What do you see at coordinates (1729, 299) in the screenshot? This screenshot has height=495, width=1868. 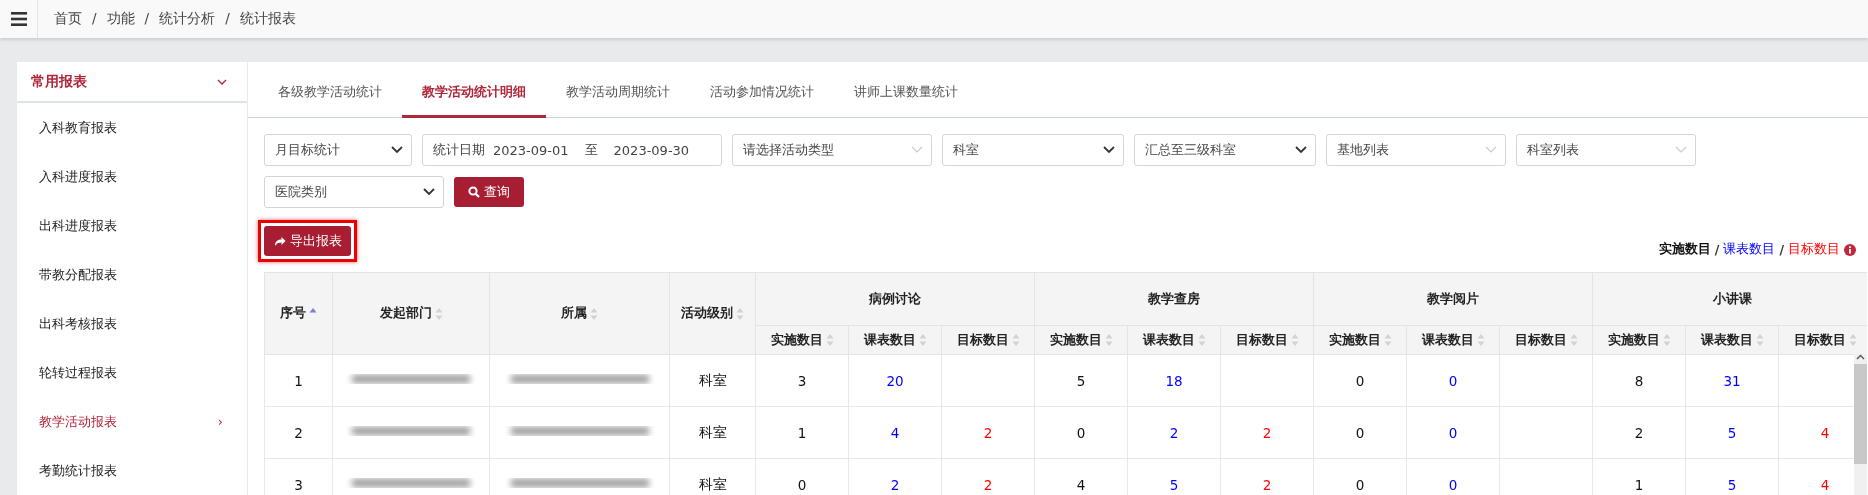 I see `column-group-header: 小讲课` at bounding box center [1729, 299].